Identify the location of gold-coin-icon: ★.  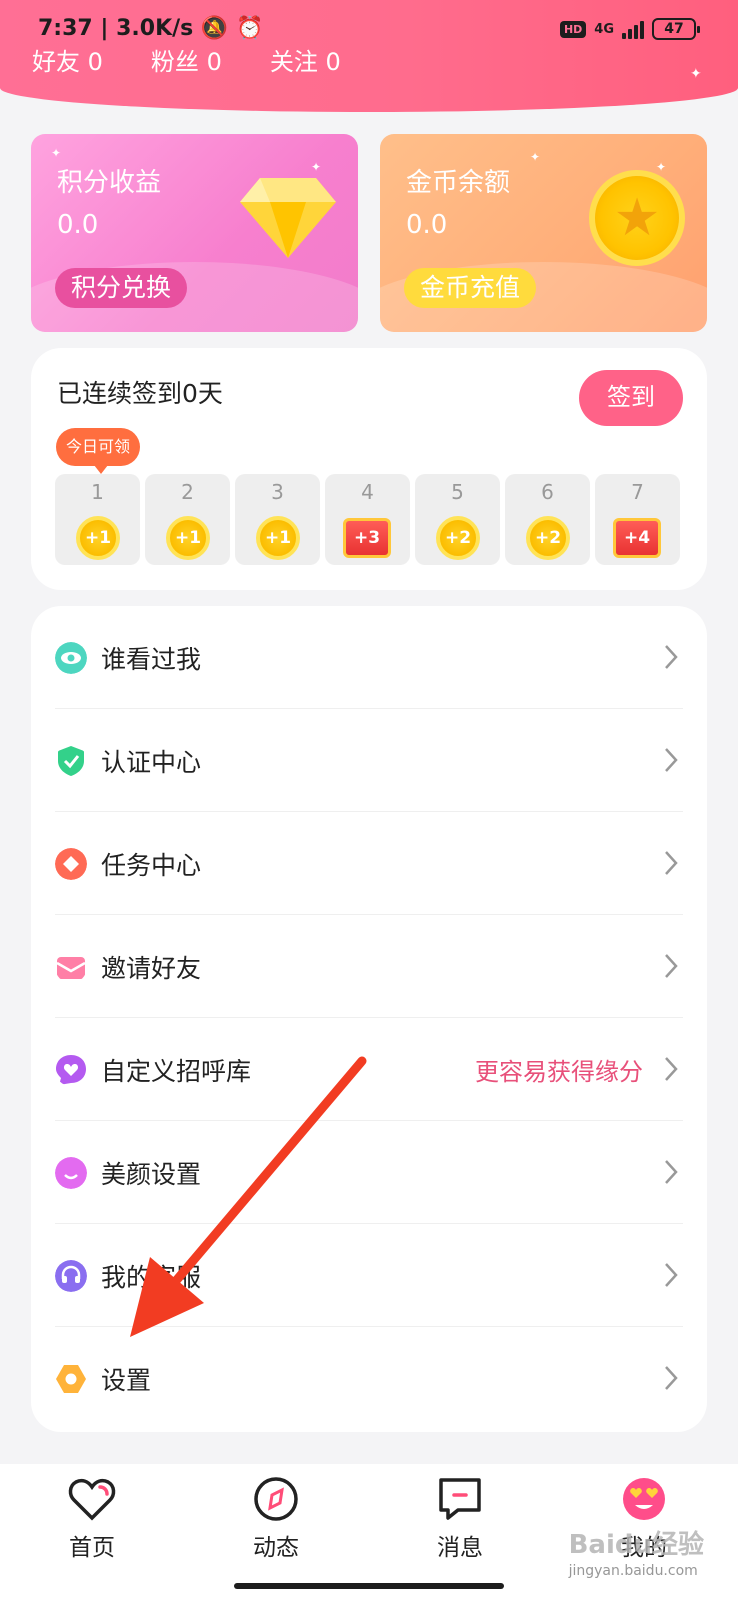
(637, 218).